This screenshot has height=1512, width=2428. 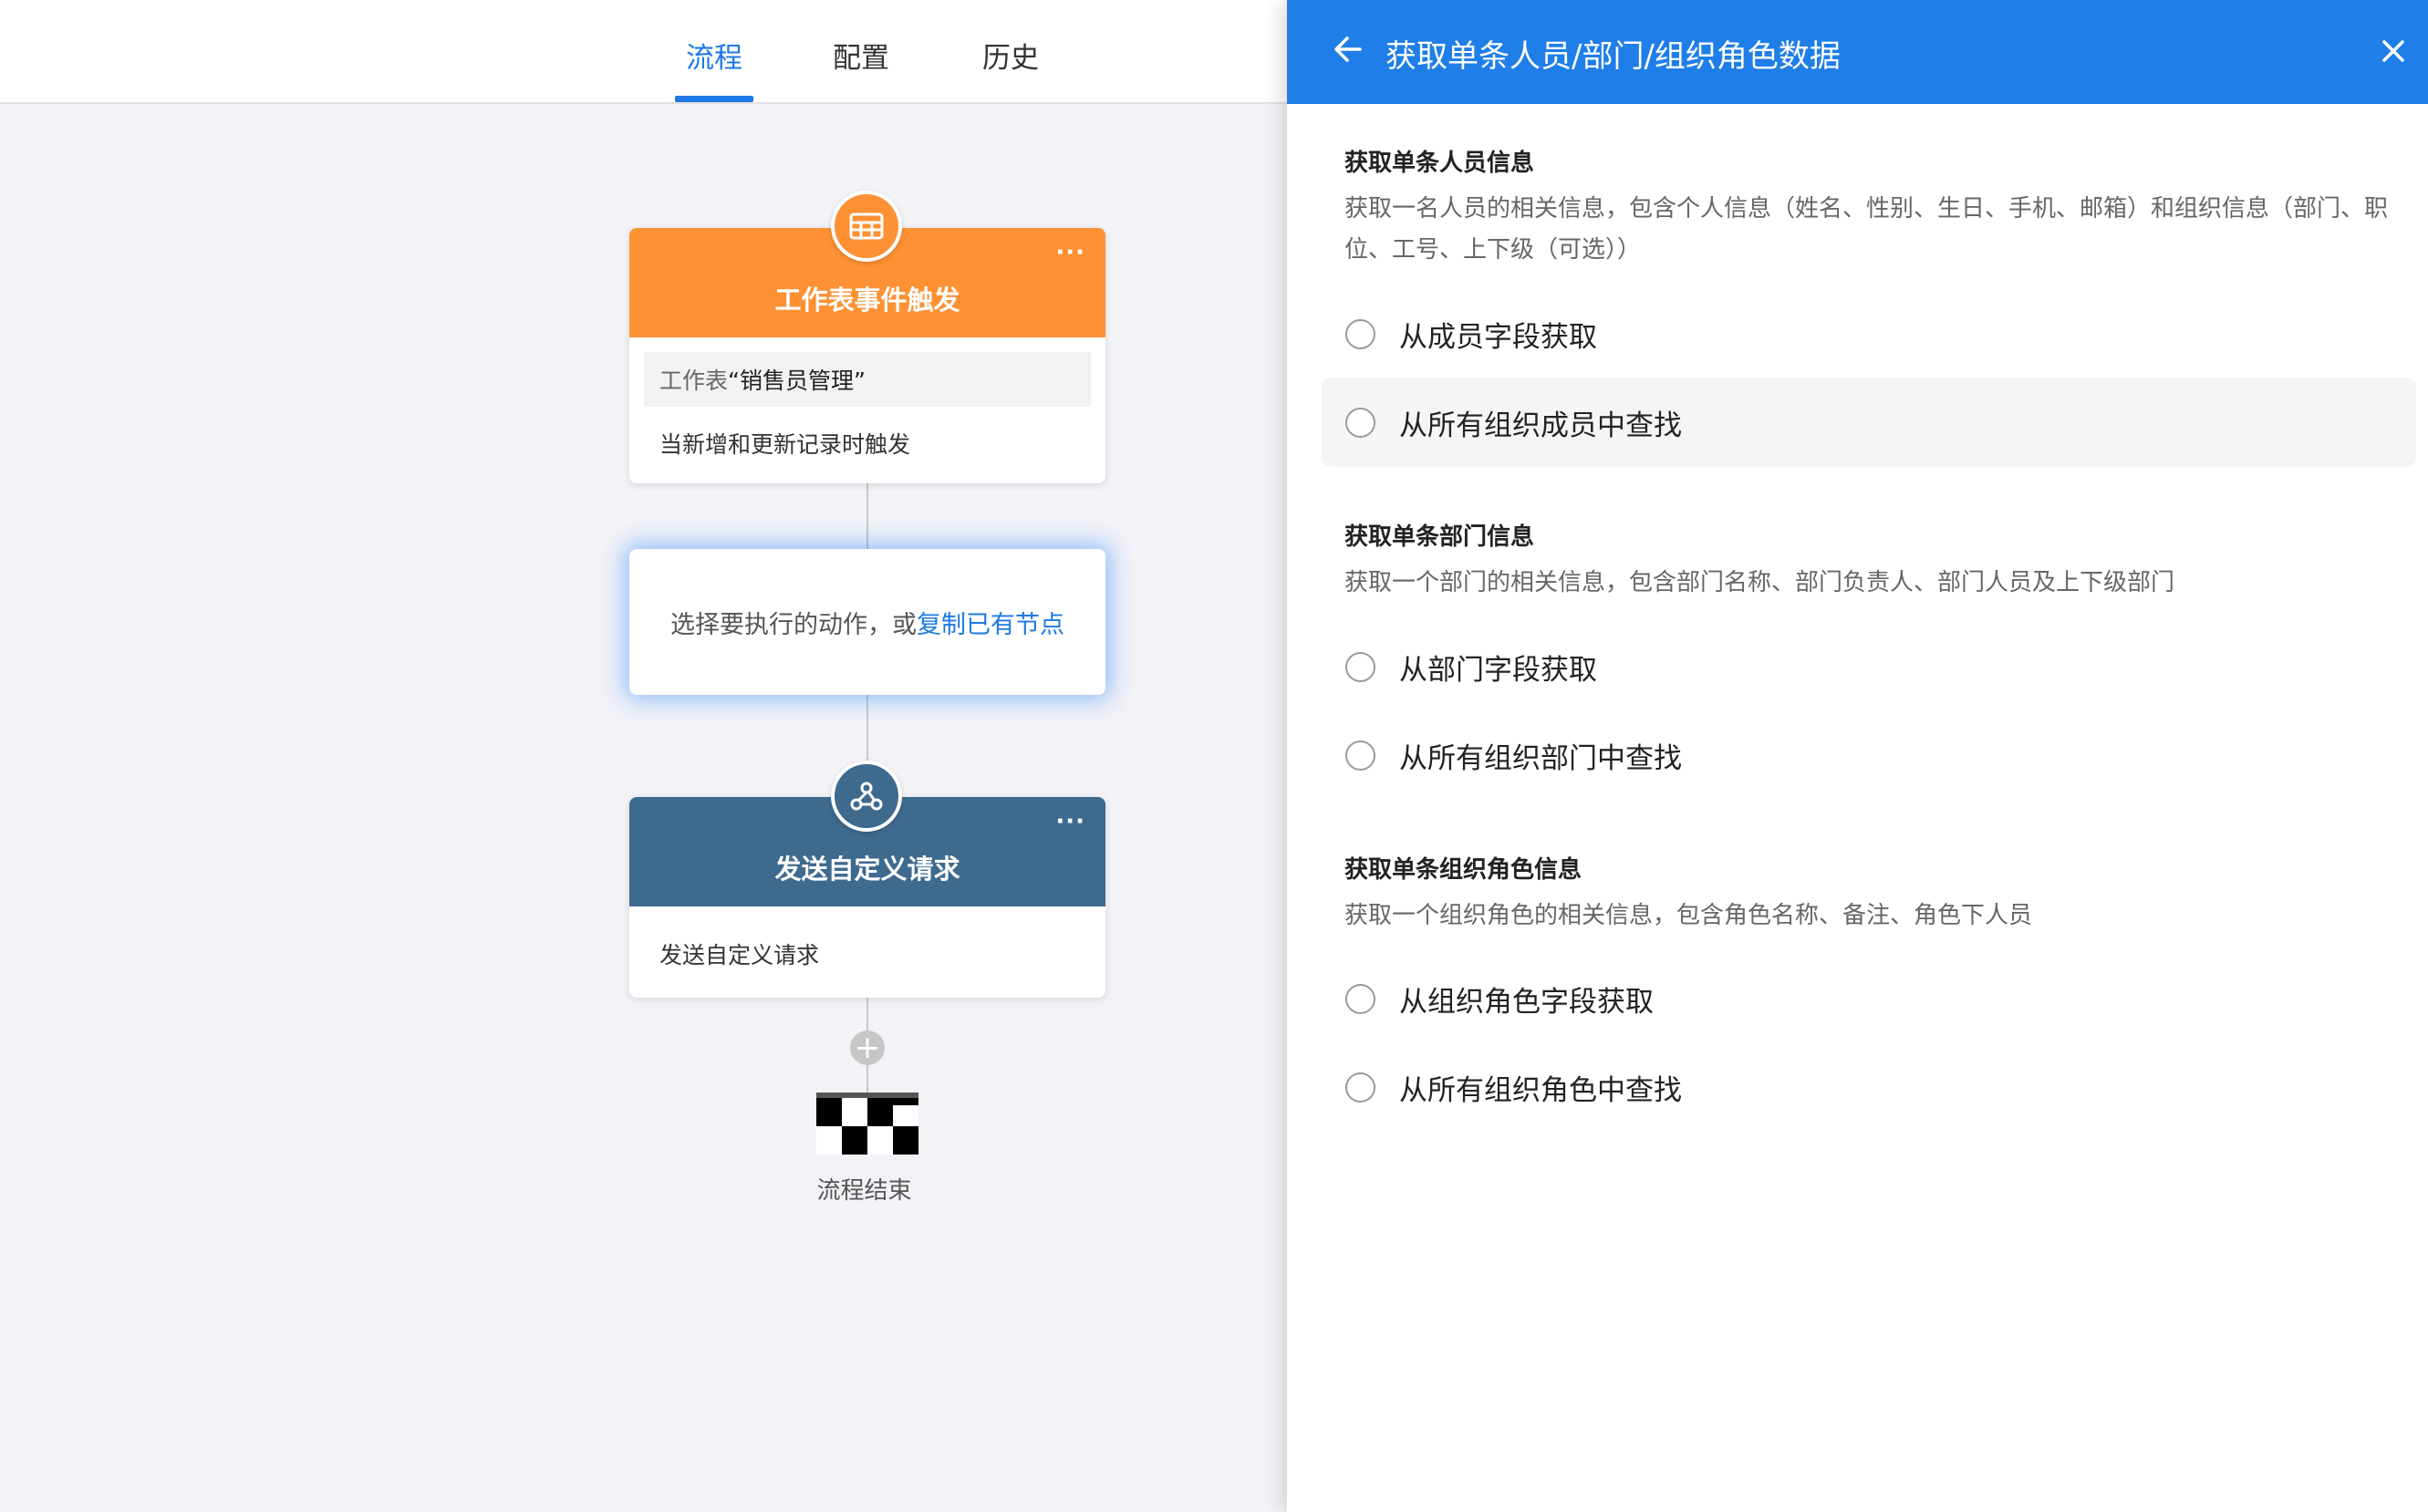 What do you see at coordinates (1869, 755) in the screenshot?
I see `option-search-all-departments: 从所有组织部门中查找` at bounding box center [1869, 755].